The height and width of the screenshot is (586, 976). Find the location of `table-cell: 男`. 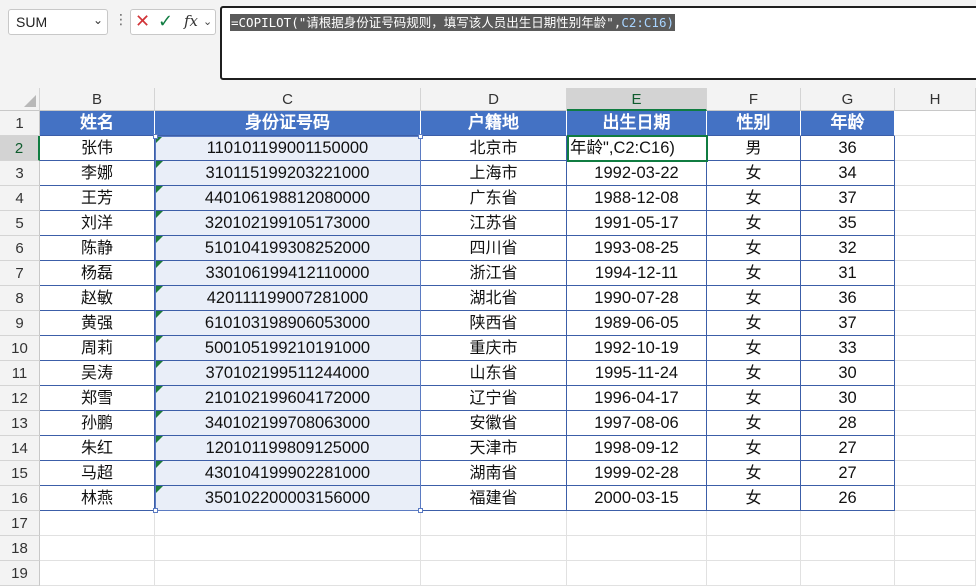

table-cell: 男 is located at coordinates (754, 148).